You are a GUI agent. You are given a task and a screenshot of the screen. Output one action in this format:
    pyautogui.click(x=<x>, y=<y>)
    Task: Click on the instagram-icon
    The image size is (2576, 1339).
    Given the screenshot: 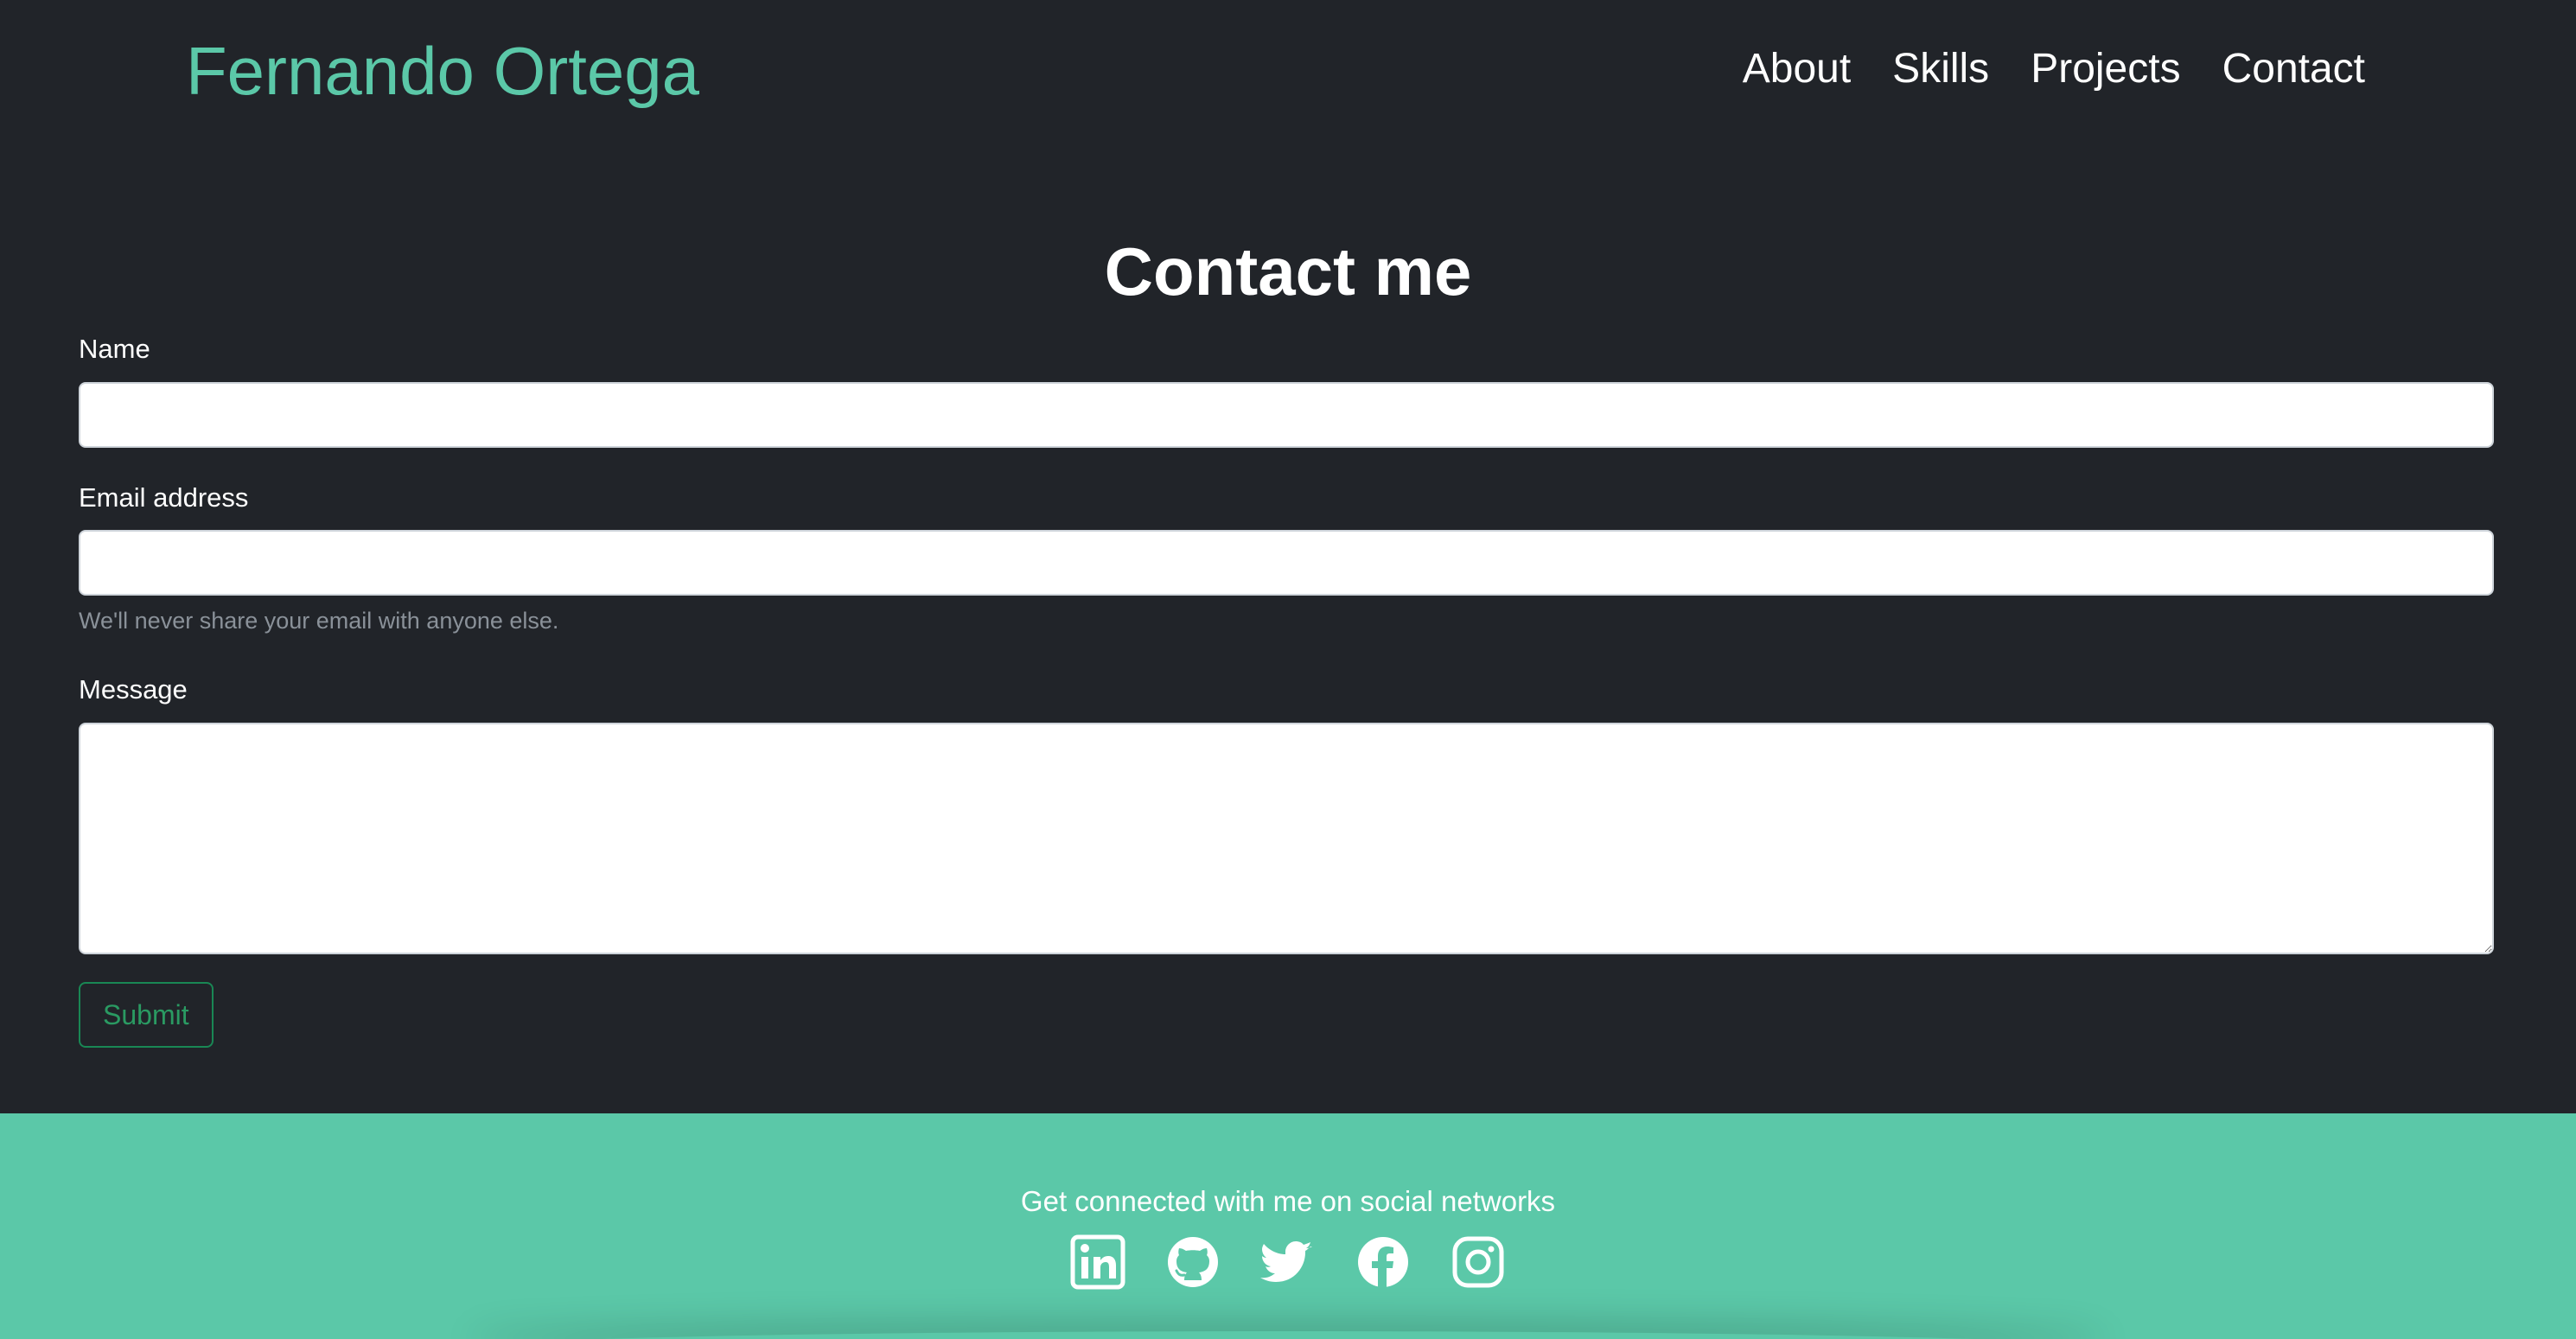 What is the action you would take?
    pyautogui.click(x=1478, y=1262)
    